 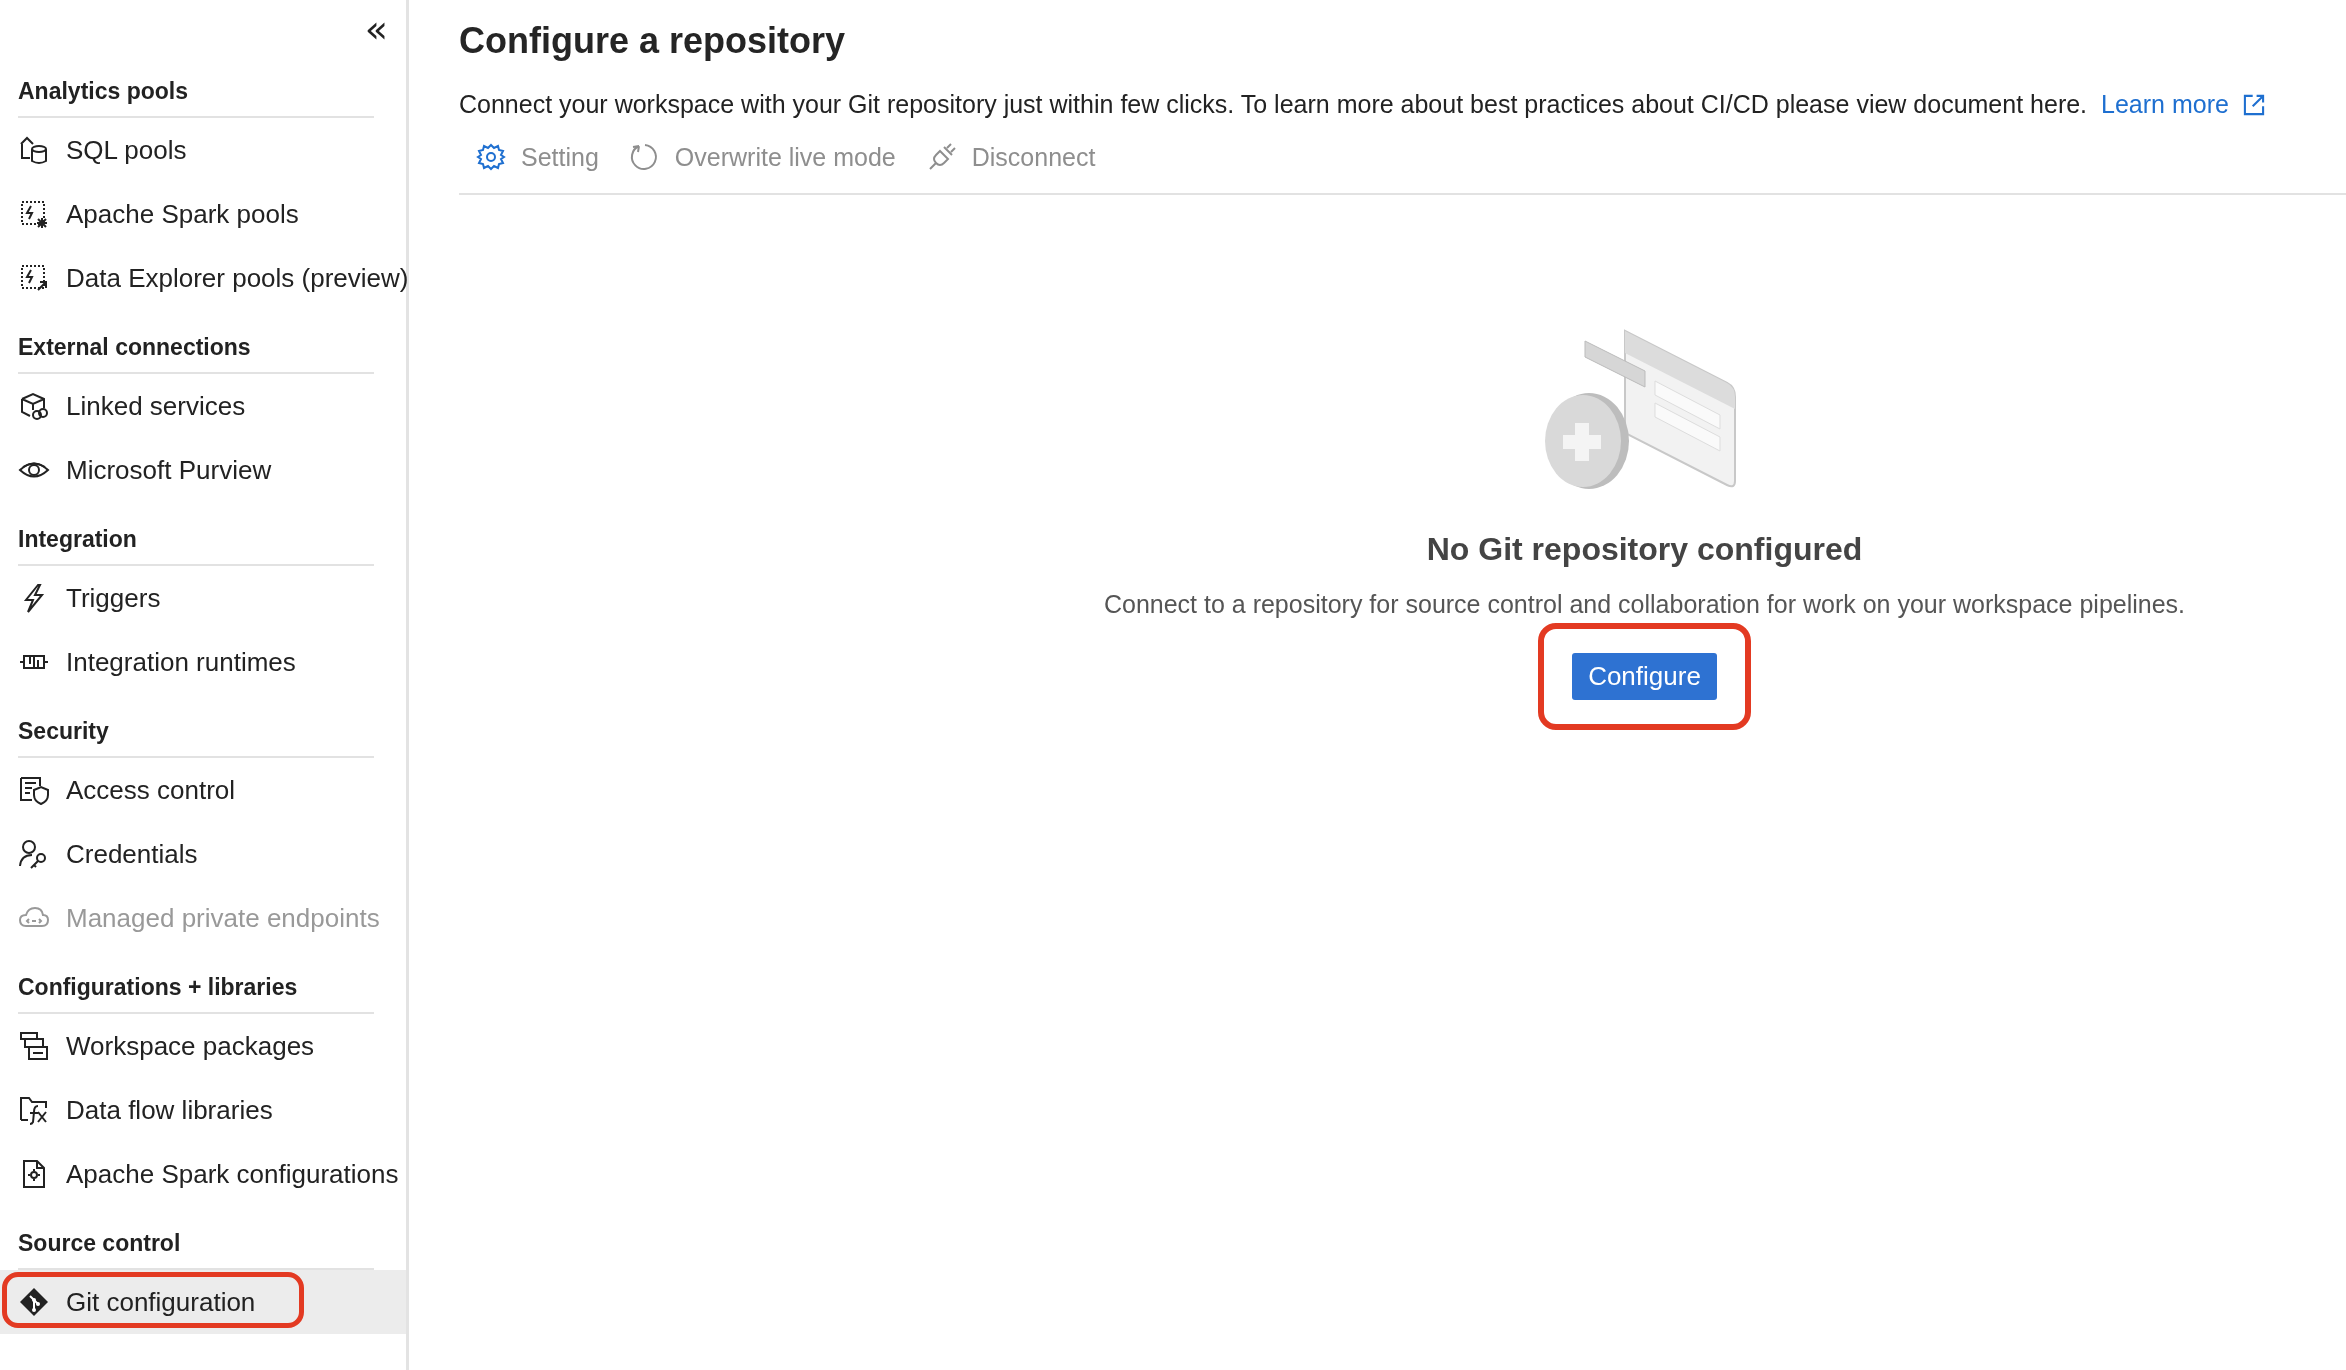 I want to click on collapse-button: «, so click(x=376, y=29).